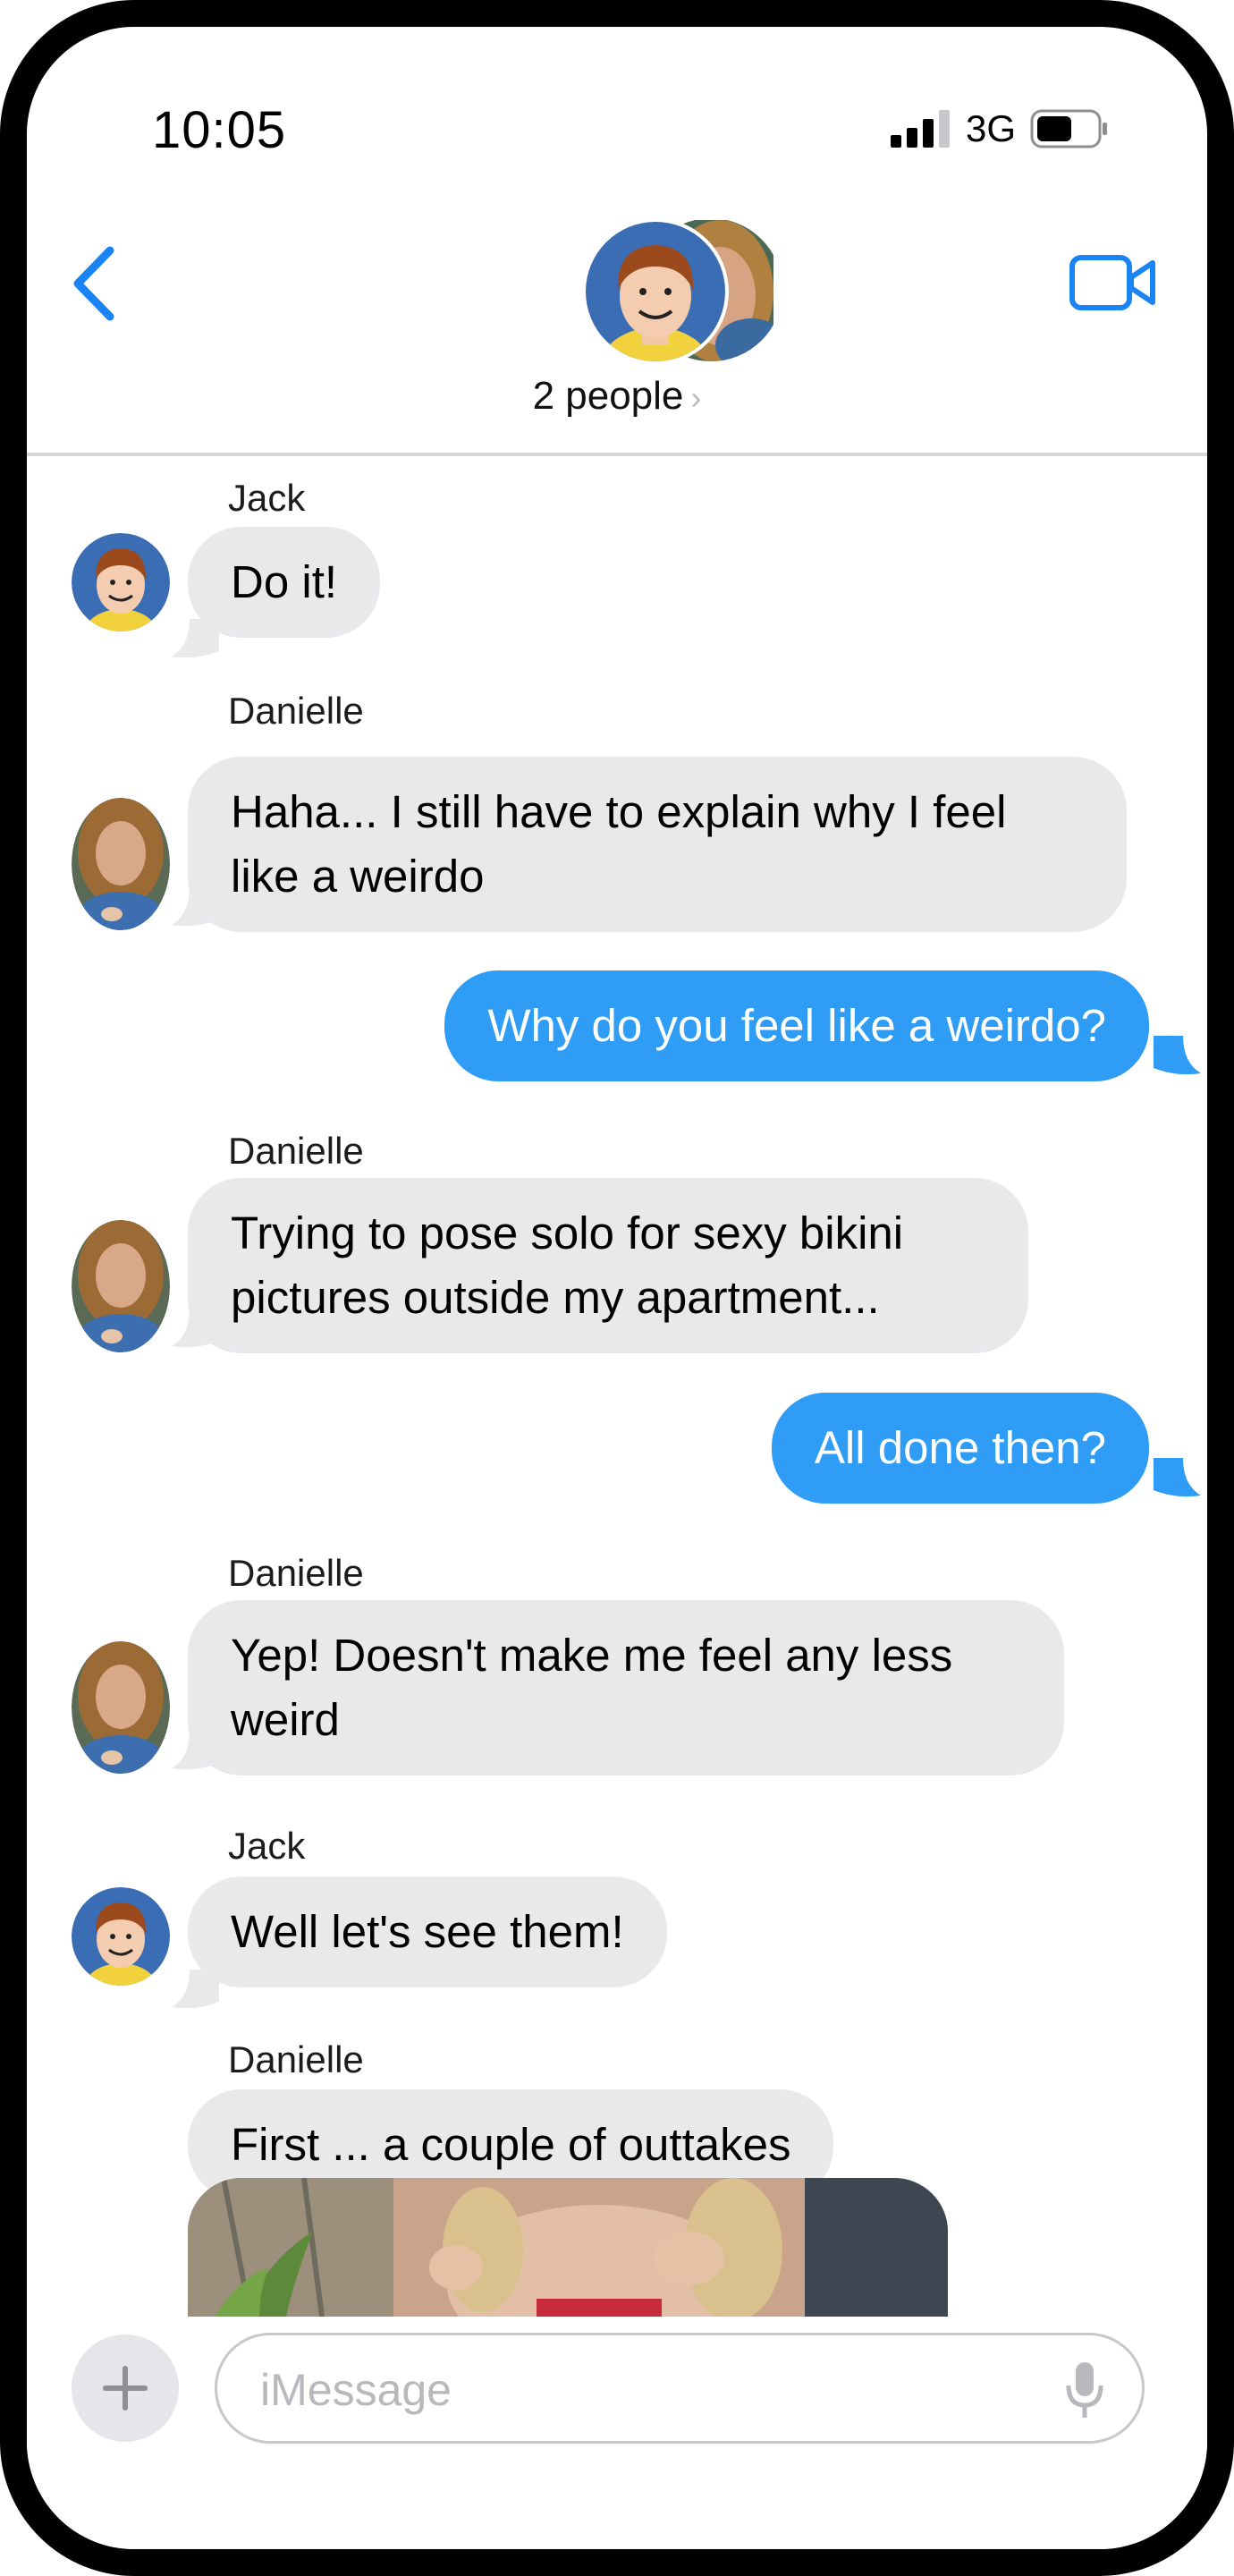 Image resolution: width=1234 pixels, height=2576 pixels. I want to click on group-avatar, so click(682, 291).